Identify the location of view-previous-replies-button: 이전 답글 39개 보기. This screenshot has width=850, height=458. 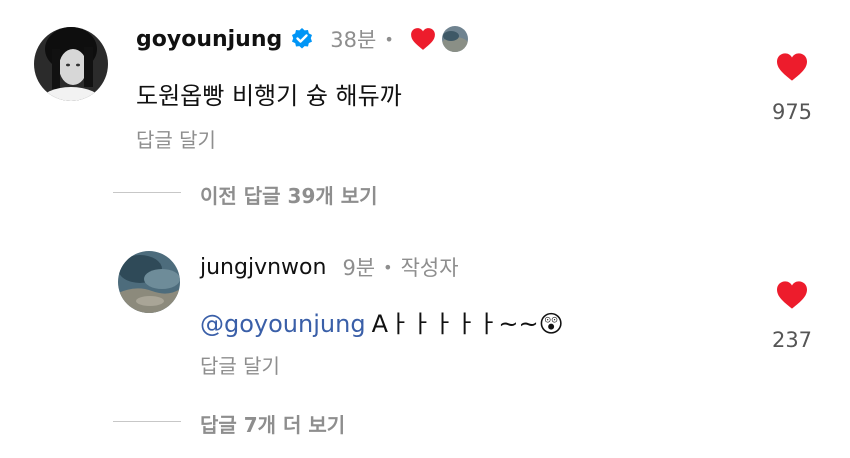
(289, 194).